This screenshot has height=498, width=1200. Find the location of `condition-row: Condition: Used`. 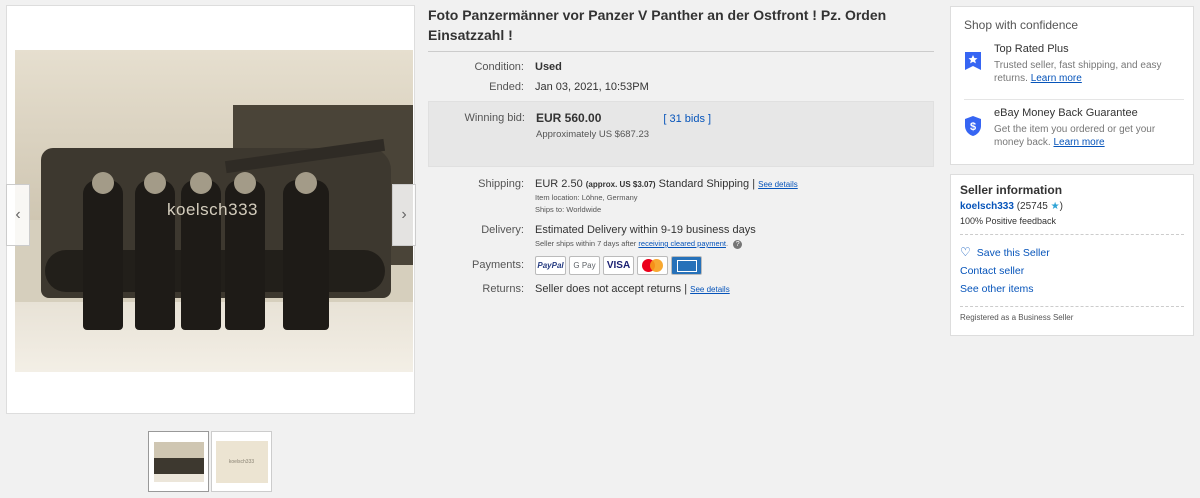

condition-row: Condition: Used is located at coordinates (681, 67).